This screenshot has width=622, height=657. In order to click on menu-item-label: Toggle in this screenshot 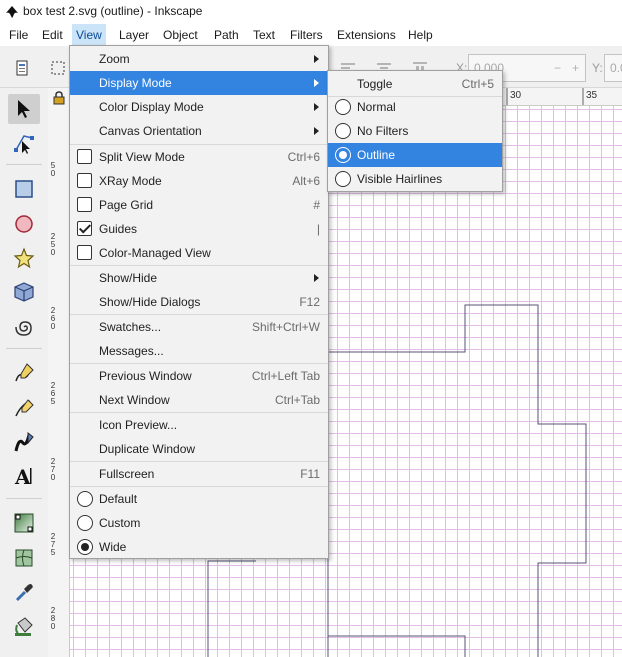, I will do `click(375, 84)`.